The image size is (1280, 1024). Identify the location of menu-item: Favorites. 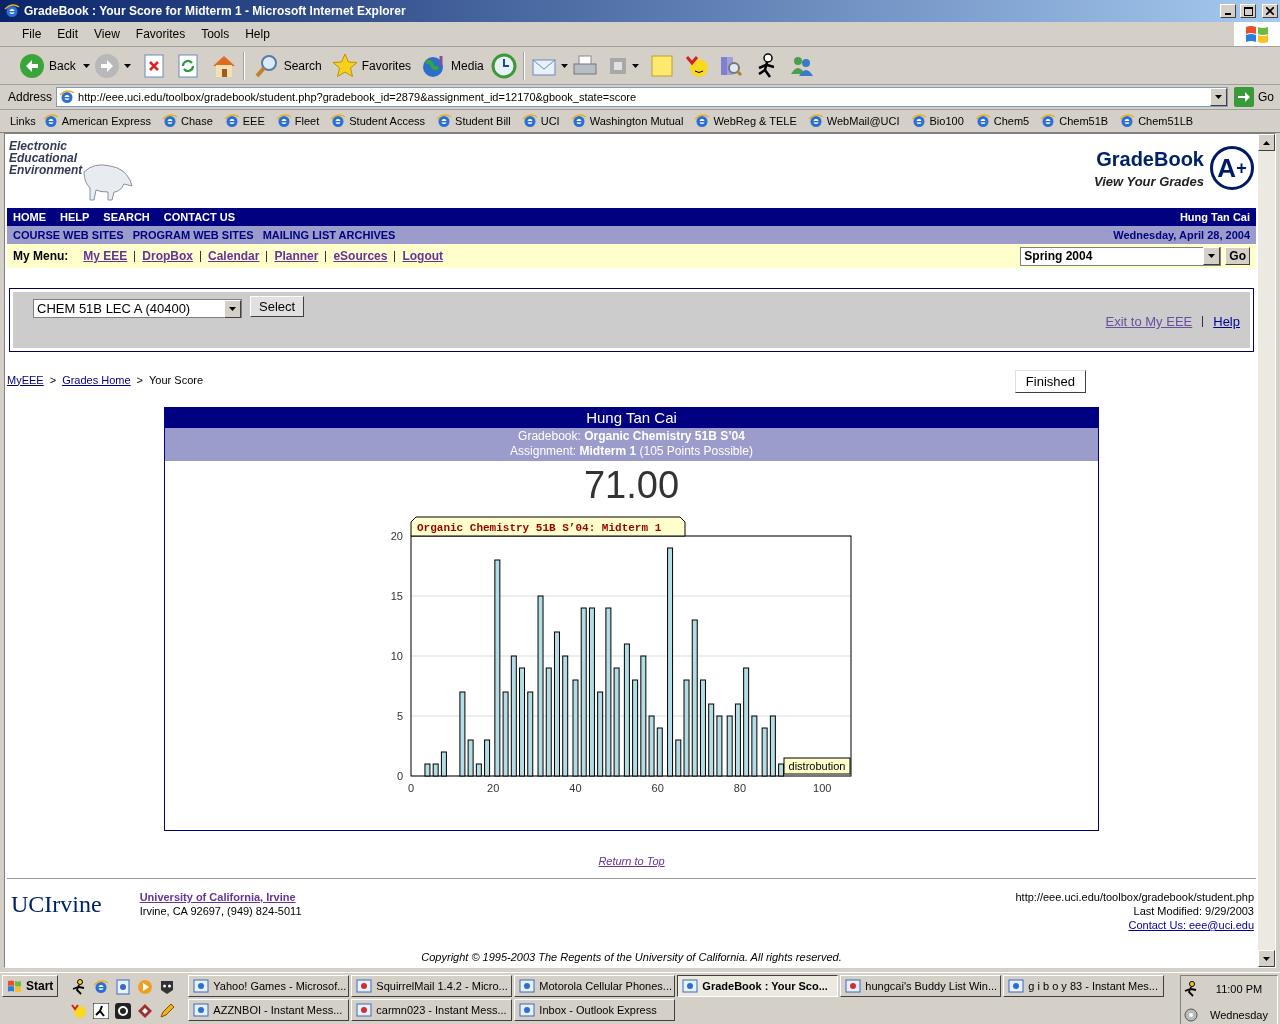
(160, 34).